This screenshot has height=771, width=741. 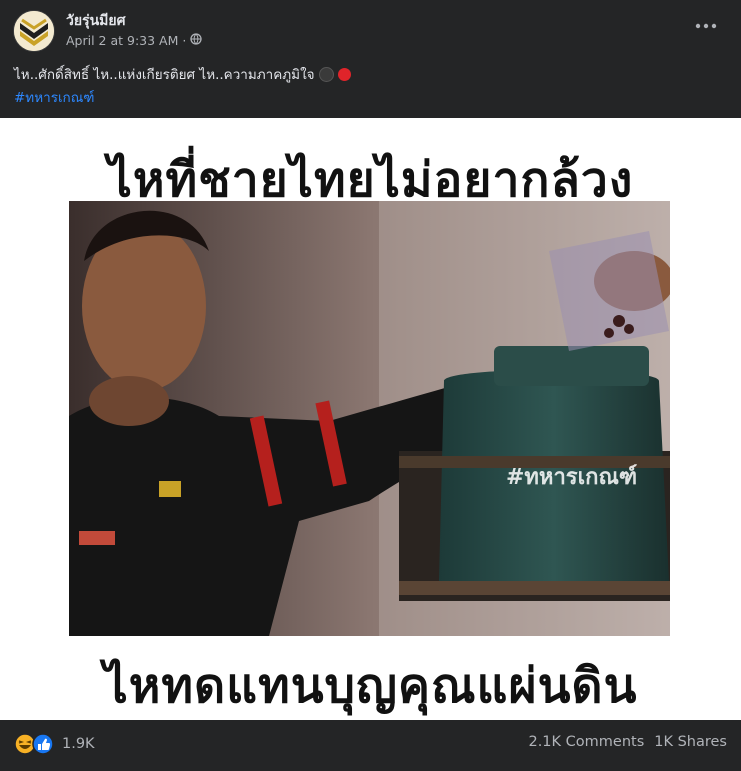 I want to click on image-watermark: #ทหารเกณฑ์, so click(x=572, y=477).